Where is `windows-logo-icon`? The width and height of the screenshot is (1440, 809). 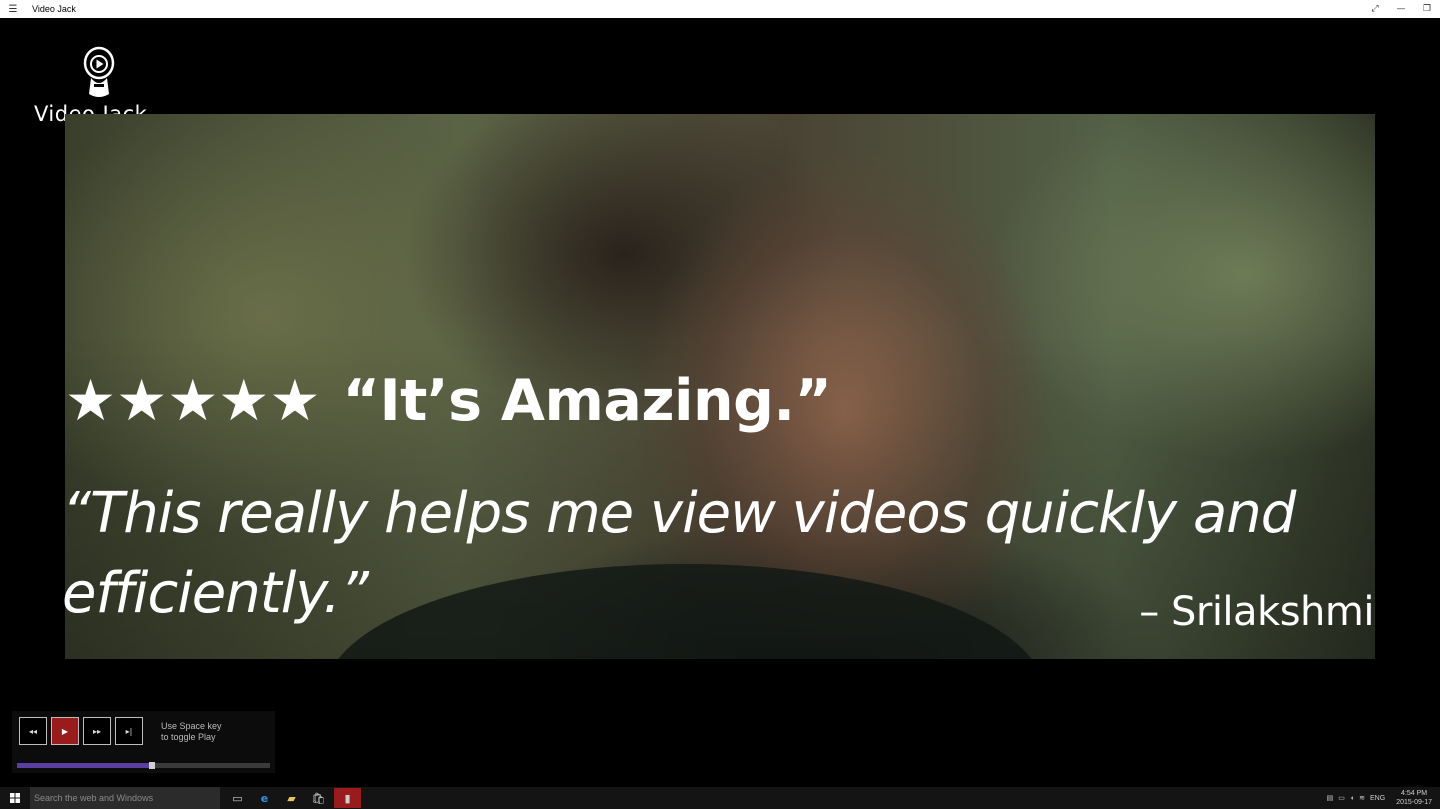 windows-logo-icon is located at coordinates (15, 798).